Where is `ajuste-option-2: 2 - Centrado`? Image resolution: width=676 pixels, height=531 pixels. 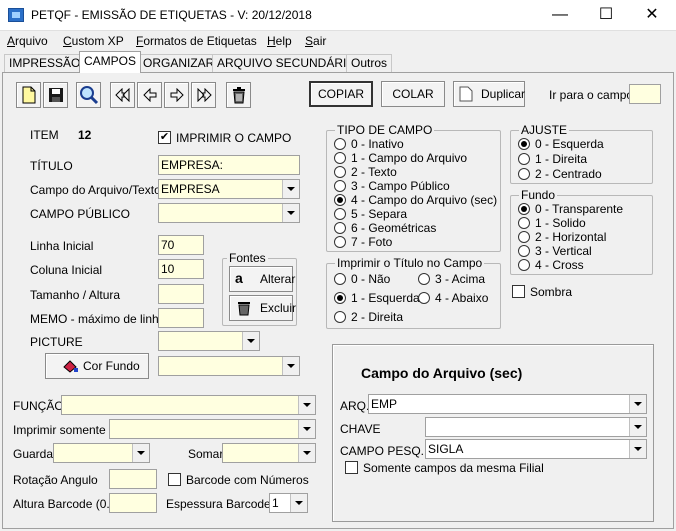 ajuste-option-2: 2 - Centrado is located at coordinates (560, 175).